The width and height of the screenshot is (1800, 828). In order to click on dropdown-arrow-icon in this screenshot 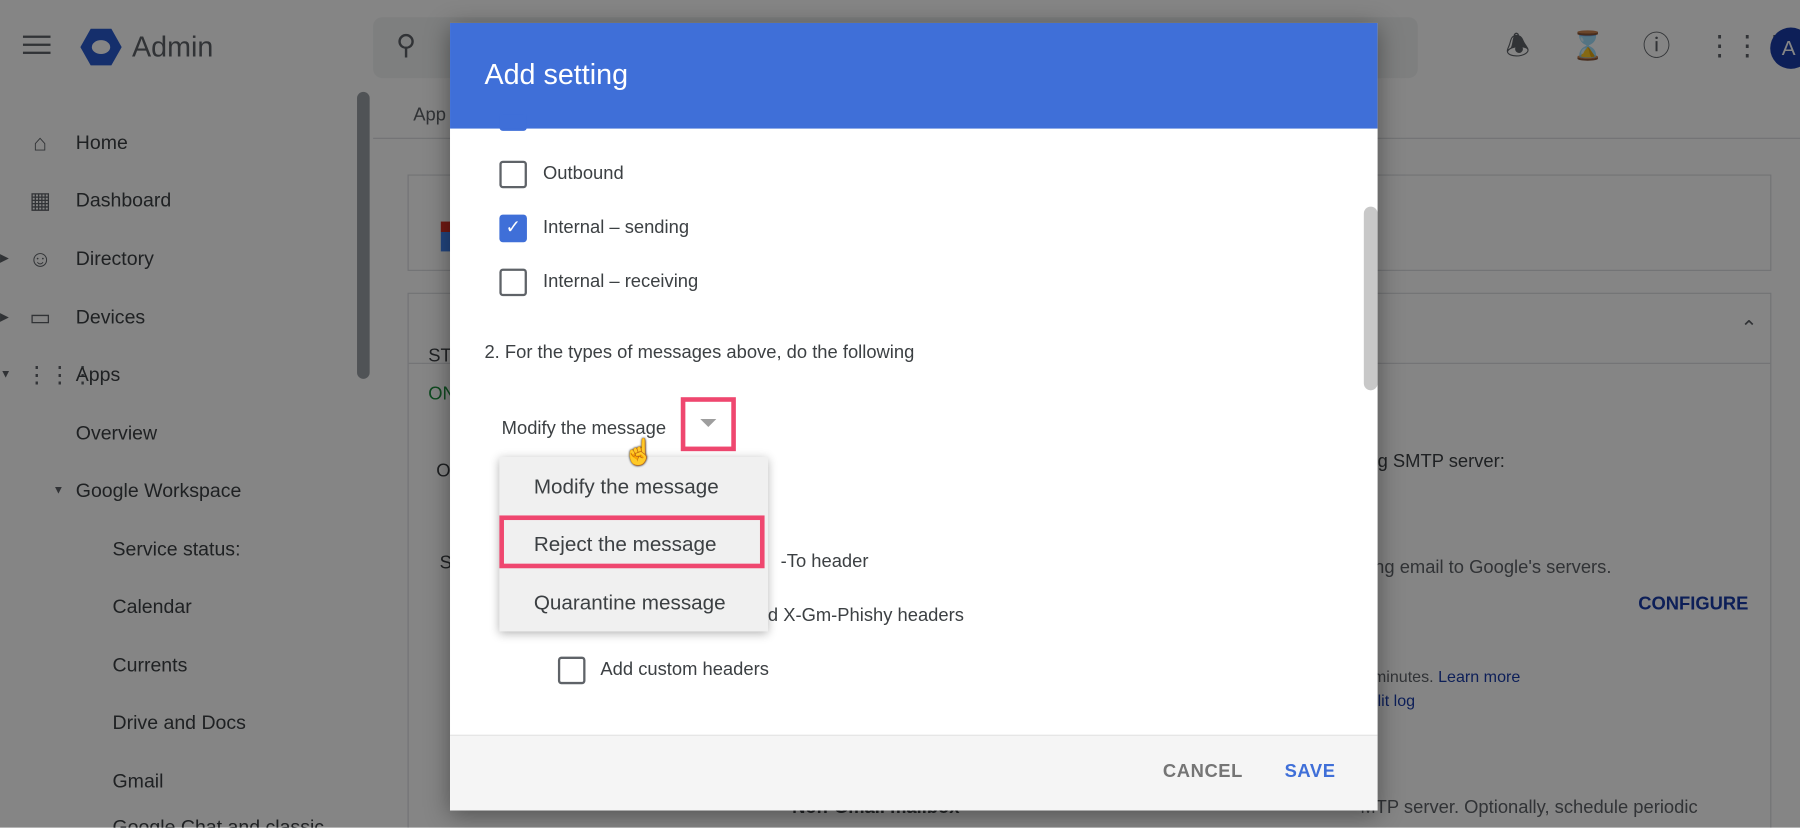, I will do `click(708, 423)`.